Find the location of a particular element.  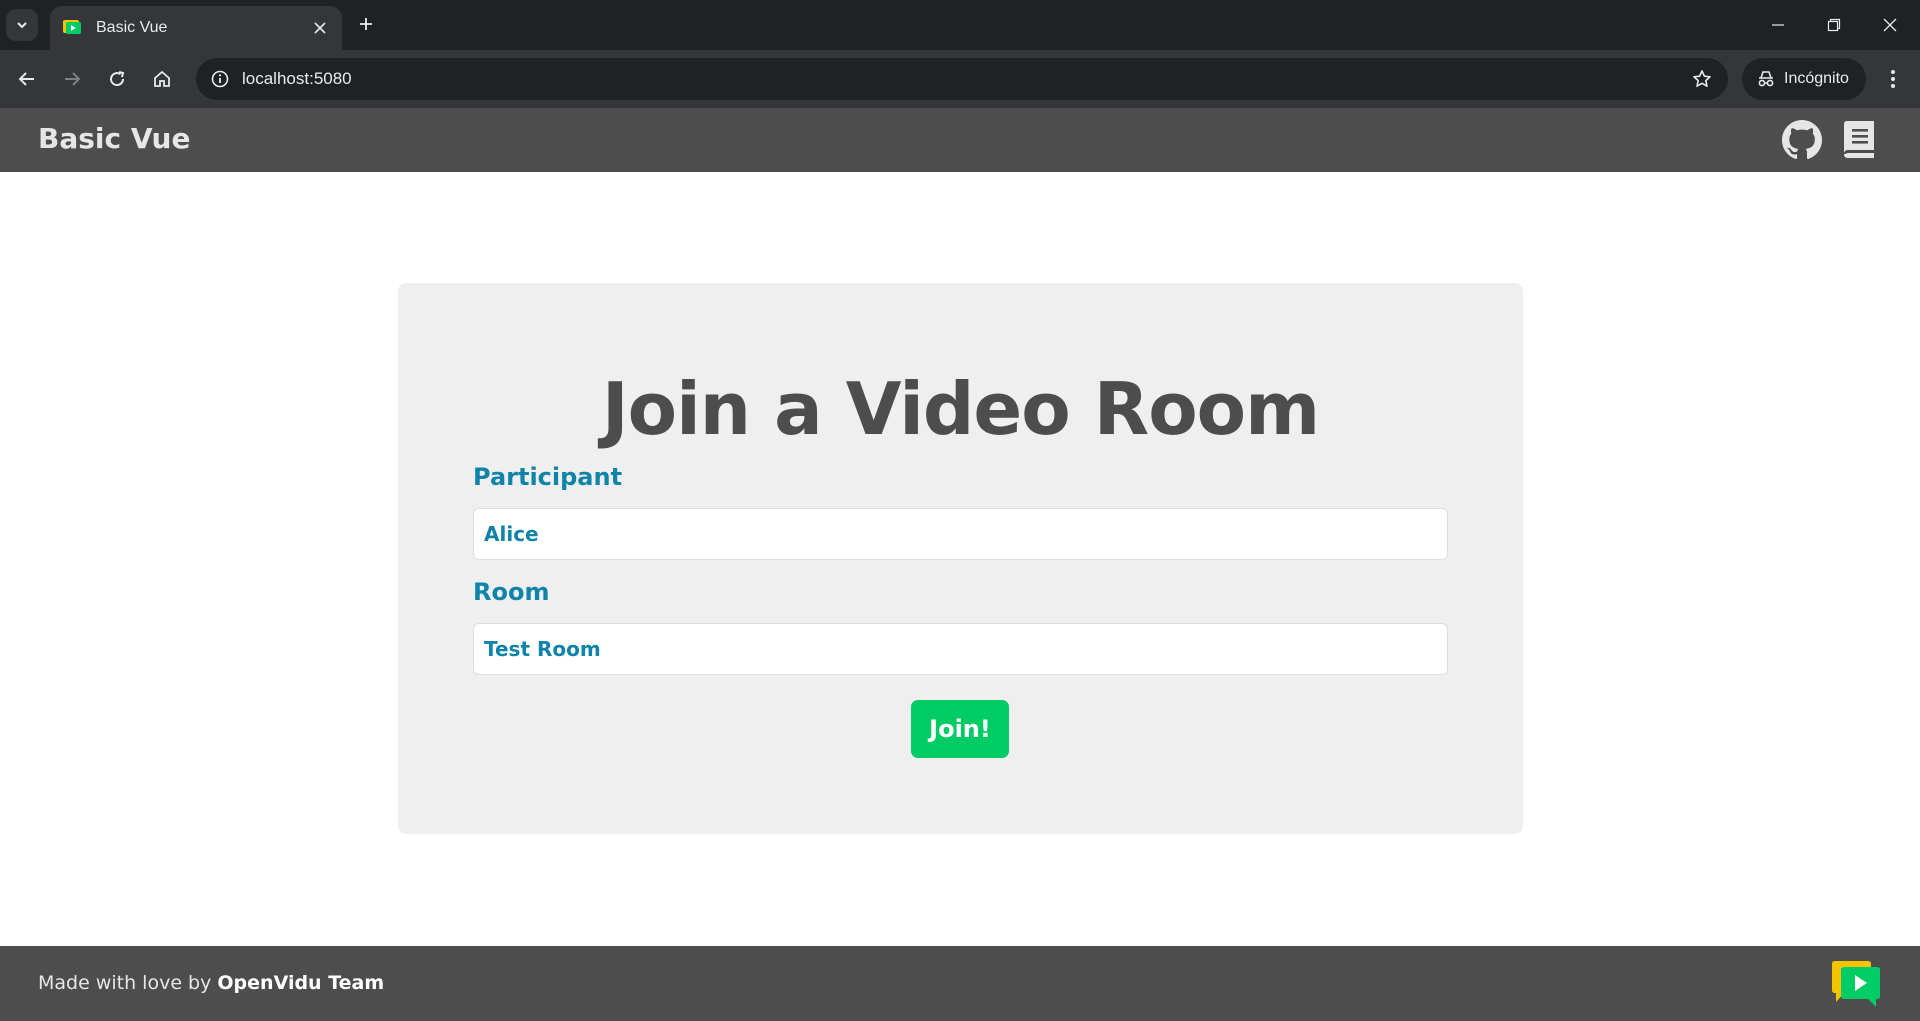

address-bar: localhost:5080 is located at coordinates (962, 79).